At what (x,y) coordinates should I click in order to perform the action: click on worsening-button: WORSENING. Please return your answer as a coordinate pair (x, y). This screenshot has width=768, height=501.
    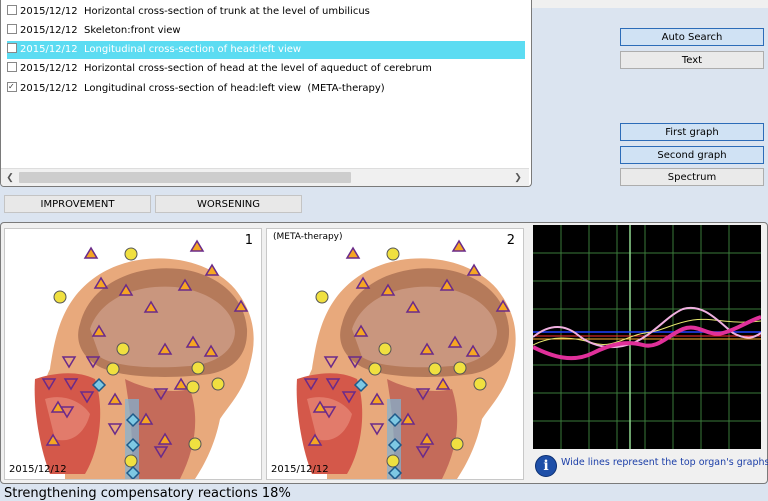
    Looking at the image, I should click on (228, 204).